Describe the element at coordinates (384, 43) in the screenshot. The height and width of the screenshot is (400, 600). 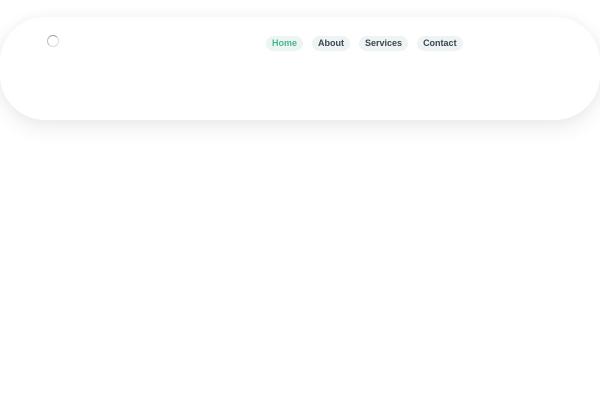
I see `nav-item-services: Services` at that location.